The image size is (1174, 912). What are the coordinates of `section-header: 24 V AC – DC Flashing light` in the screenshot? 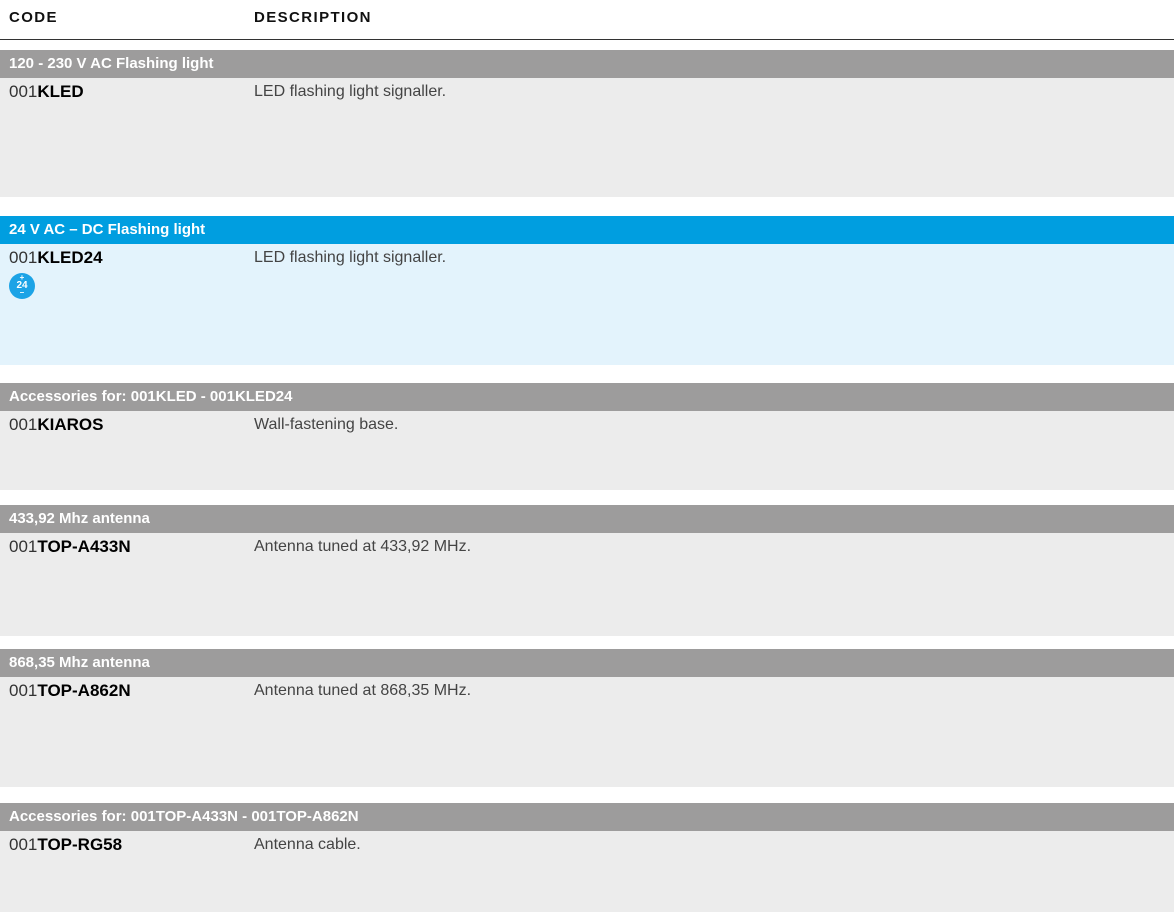 It's located at (587, 230).